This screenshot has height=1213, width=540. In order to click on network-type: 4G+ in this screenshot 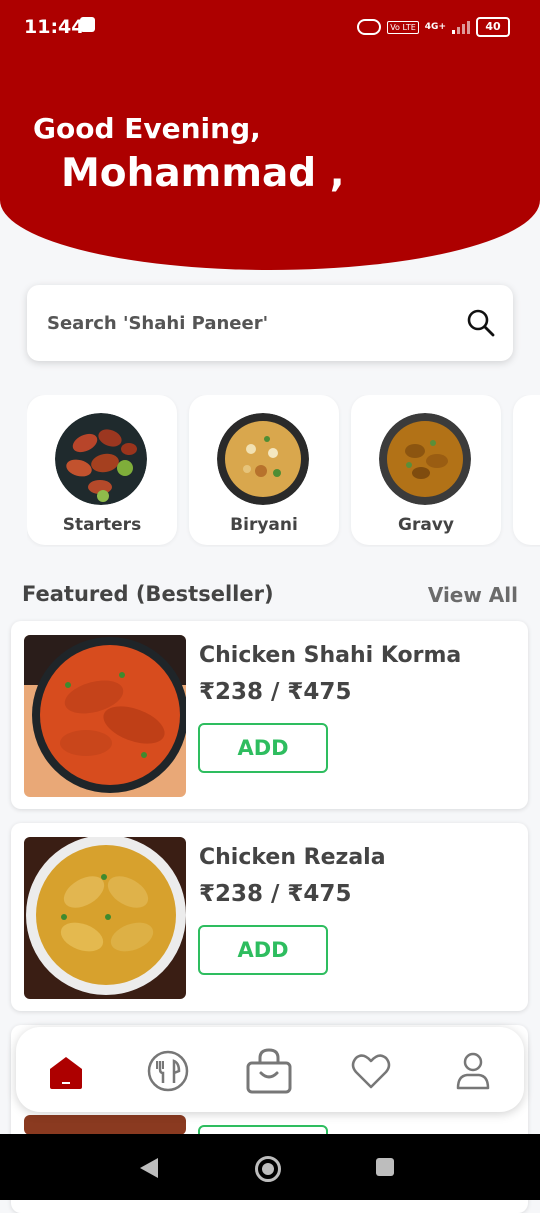, I will do `click(435, 27)`.